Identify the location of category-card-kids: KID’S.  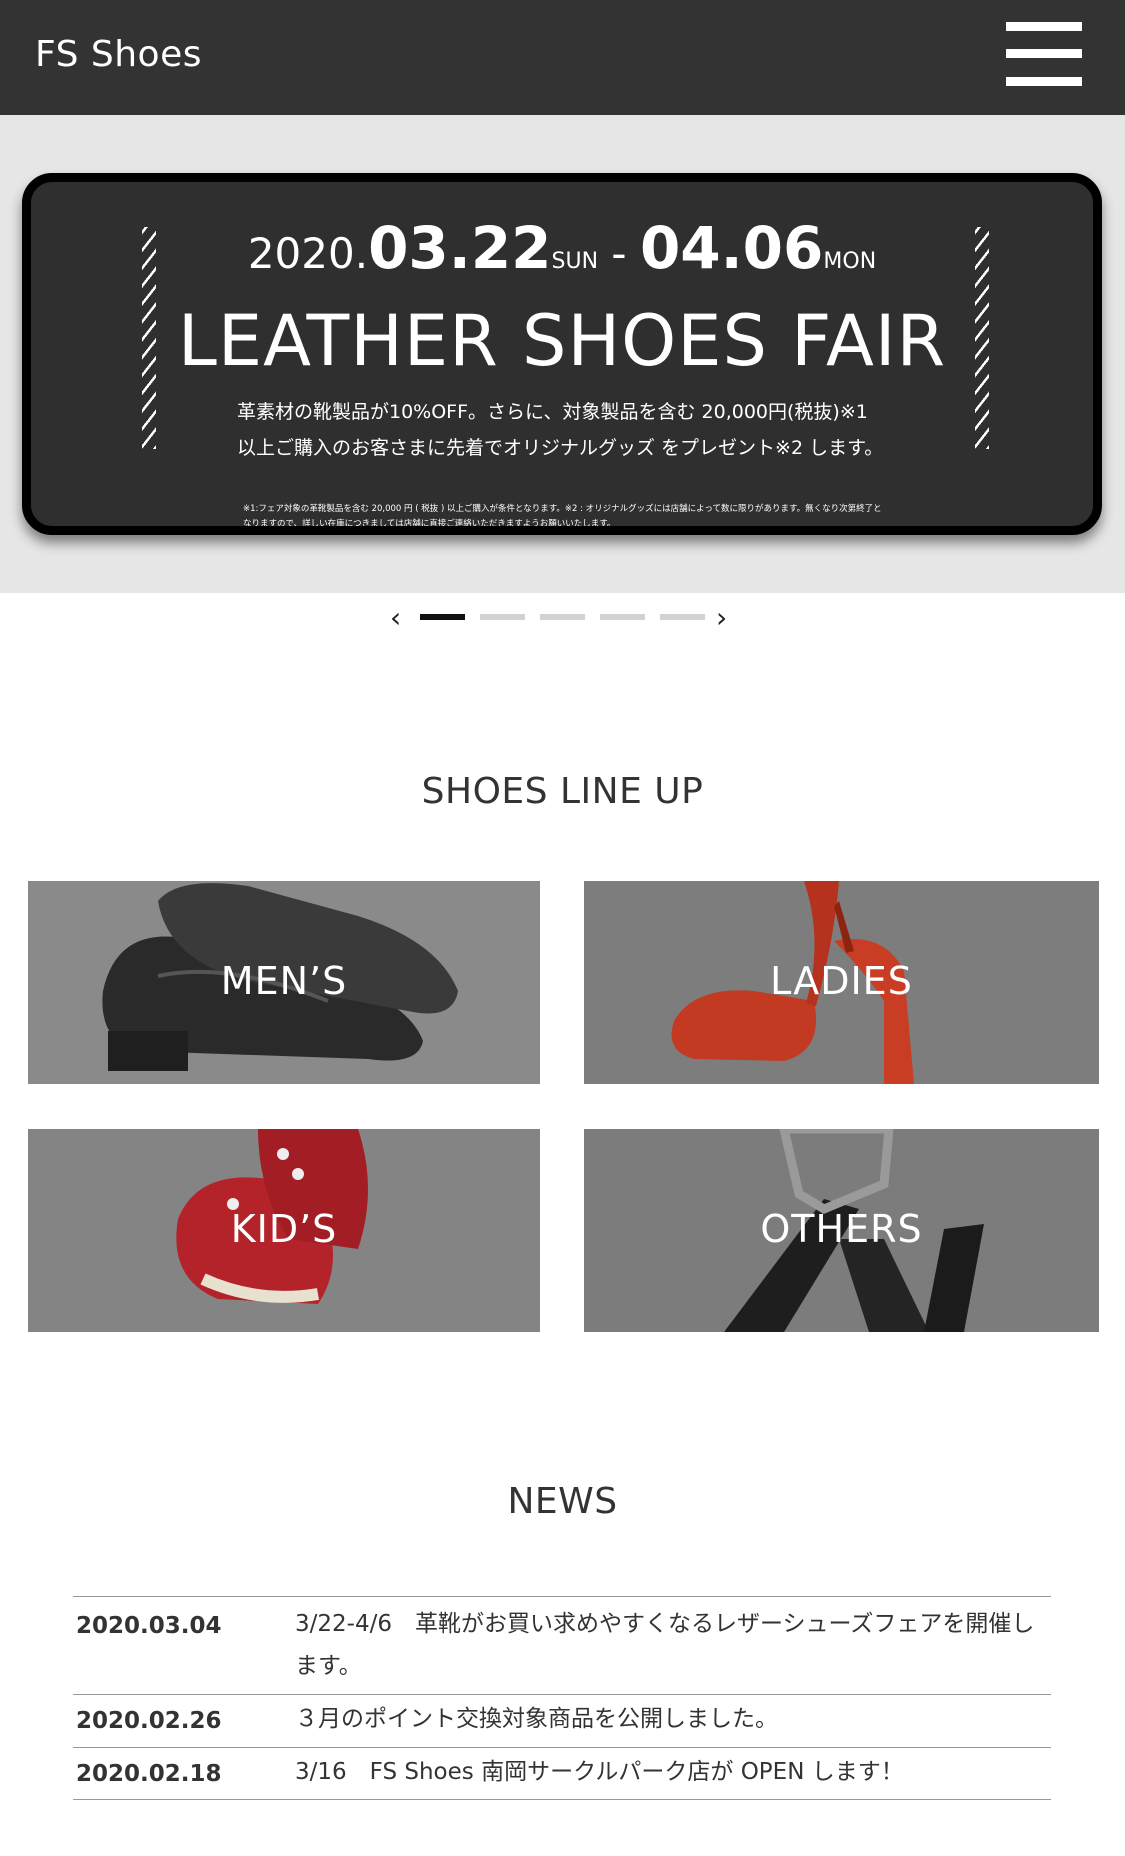
(284, 1230).